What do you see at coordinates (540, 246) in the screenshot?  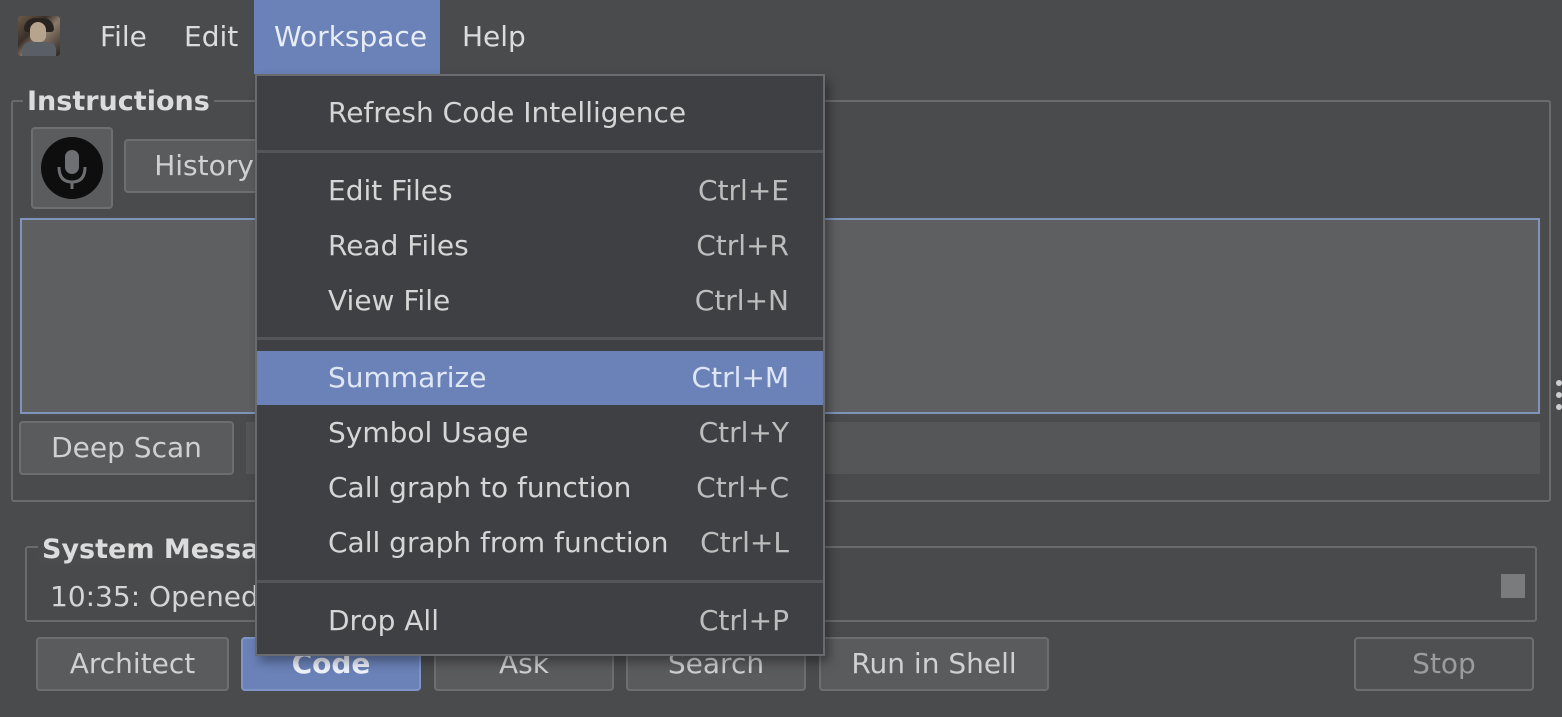 I see `menu-item-read-files: Read Files Ctrl+R` at bounding box center [540, 246].